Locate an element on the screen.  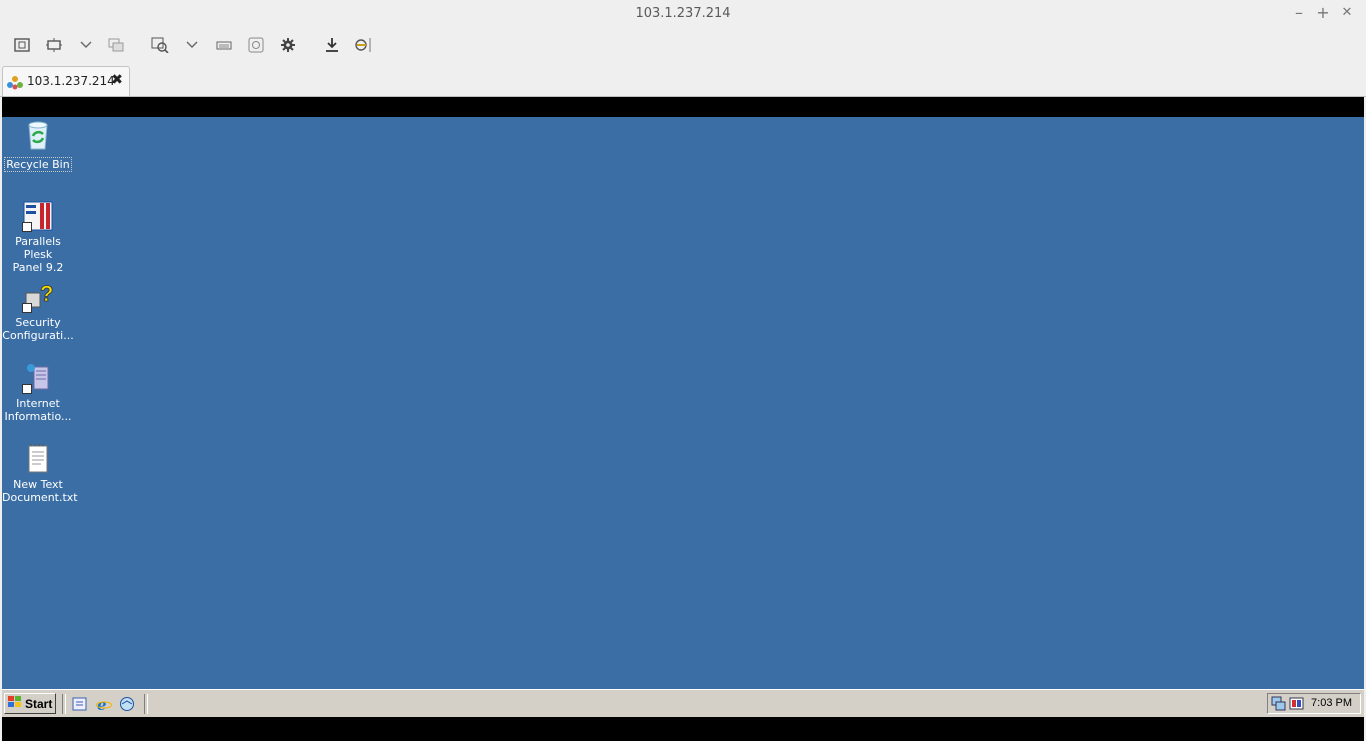
window-title: 103.1.237.214 is located at coordinates (683, 13).